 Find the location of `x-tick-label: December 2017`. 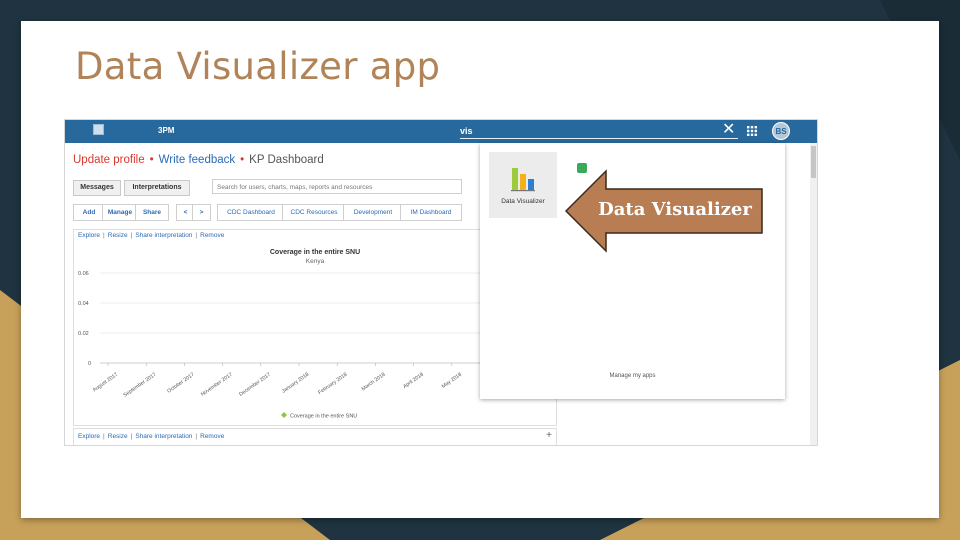

x-tick-label: December 2017 is located at coordinates (255, 385).